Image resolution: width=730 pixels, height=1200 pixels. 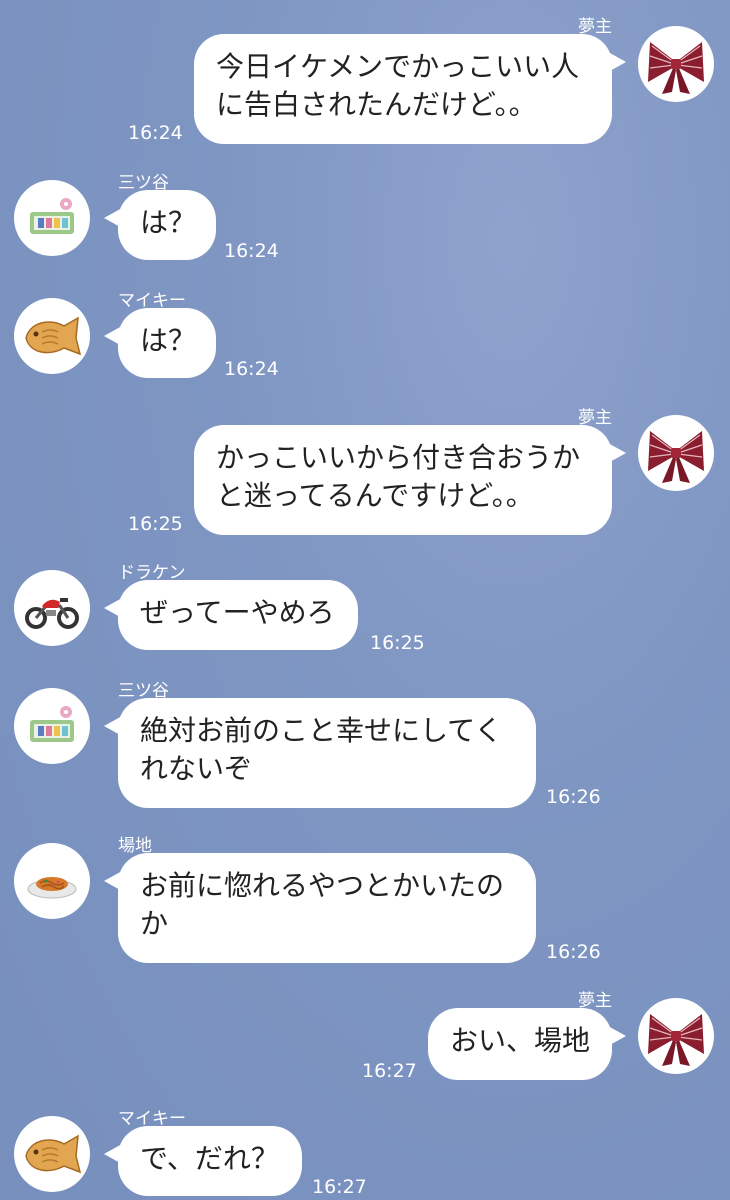 I want to click on message-row: 夢主 かっこいいから付き合おうか と迷ってるんですけど。。 16:25, so click(x=365, y=478).